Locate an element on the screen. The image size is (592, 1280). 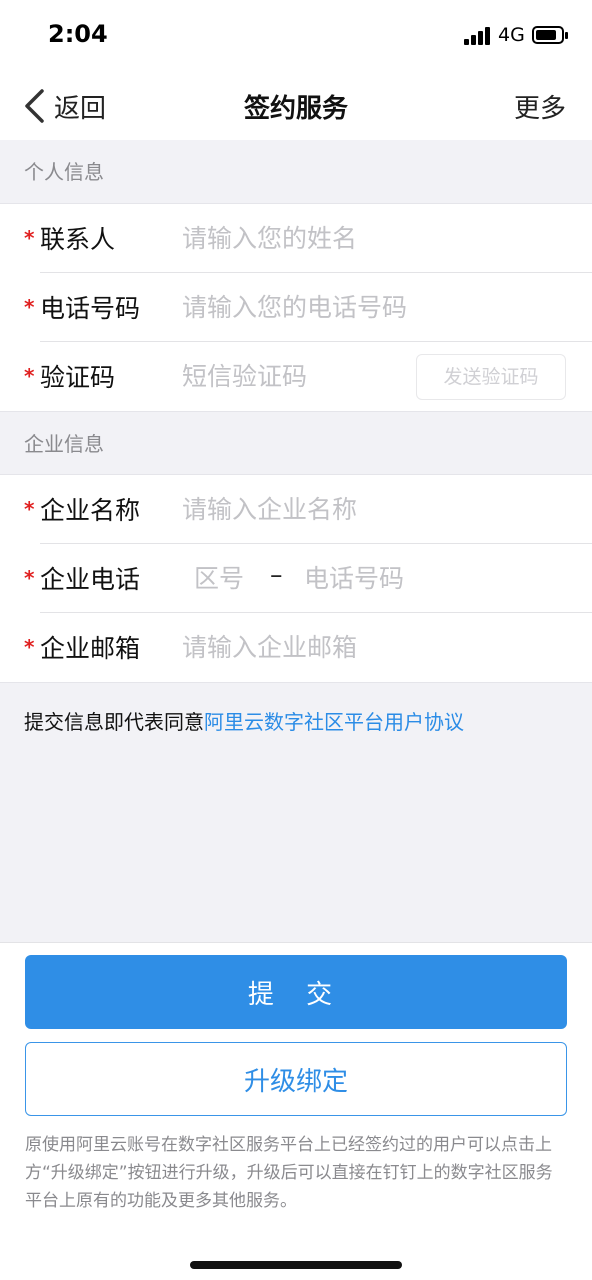
agreement-prefix: 提交信息即代表同意 is located at coordinates (114, 722).